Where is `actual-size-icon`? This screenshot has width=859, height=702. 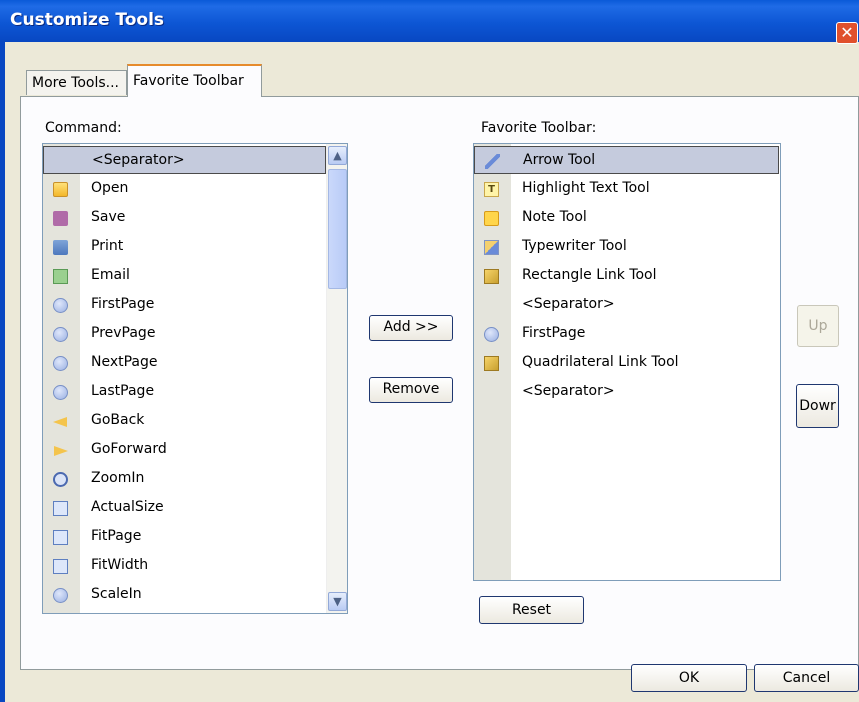
actual-size-icon is located at coordinates (60, 508).